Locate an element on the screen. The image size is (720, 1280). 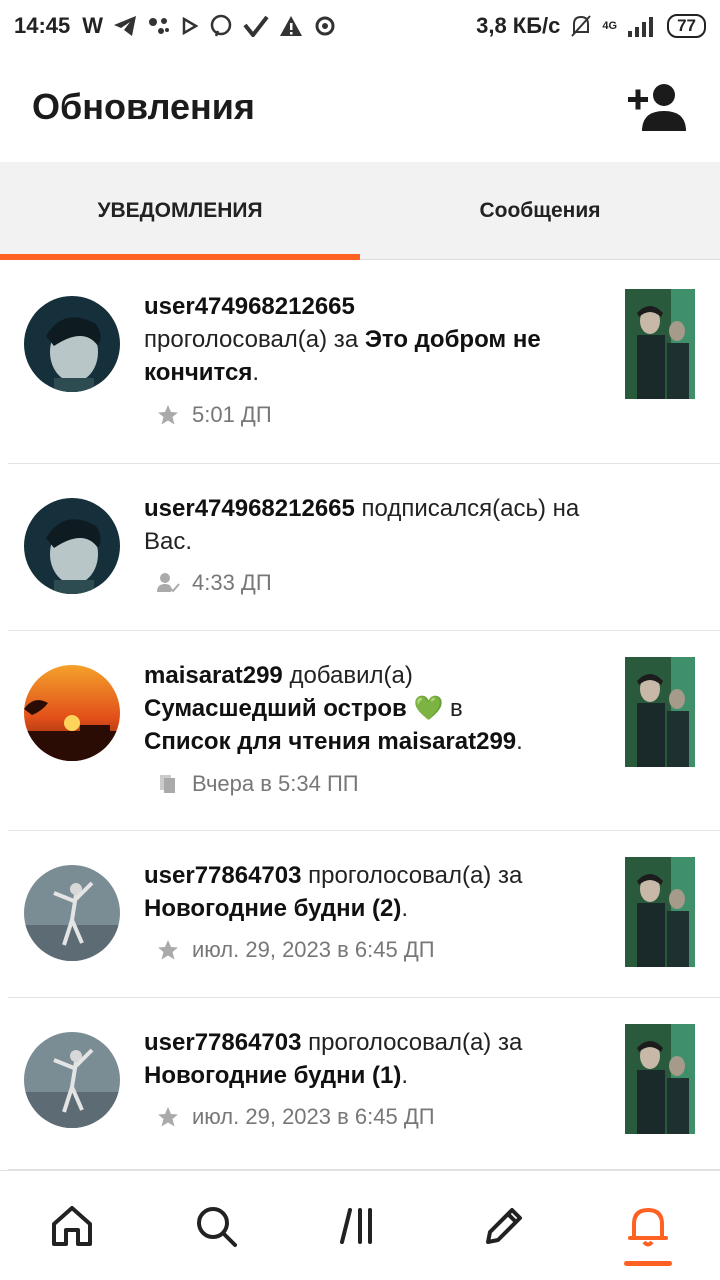
nav-library is located at coordinates (360, 1225).